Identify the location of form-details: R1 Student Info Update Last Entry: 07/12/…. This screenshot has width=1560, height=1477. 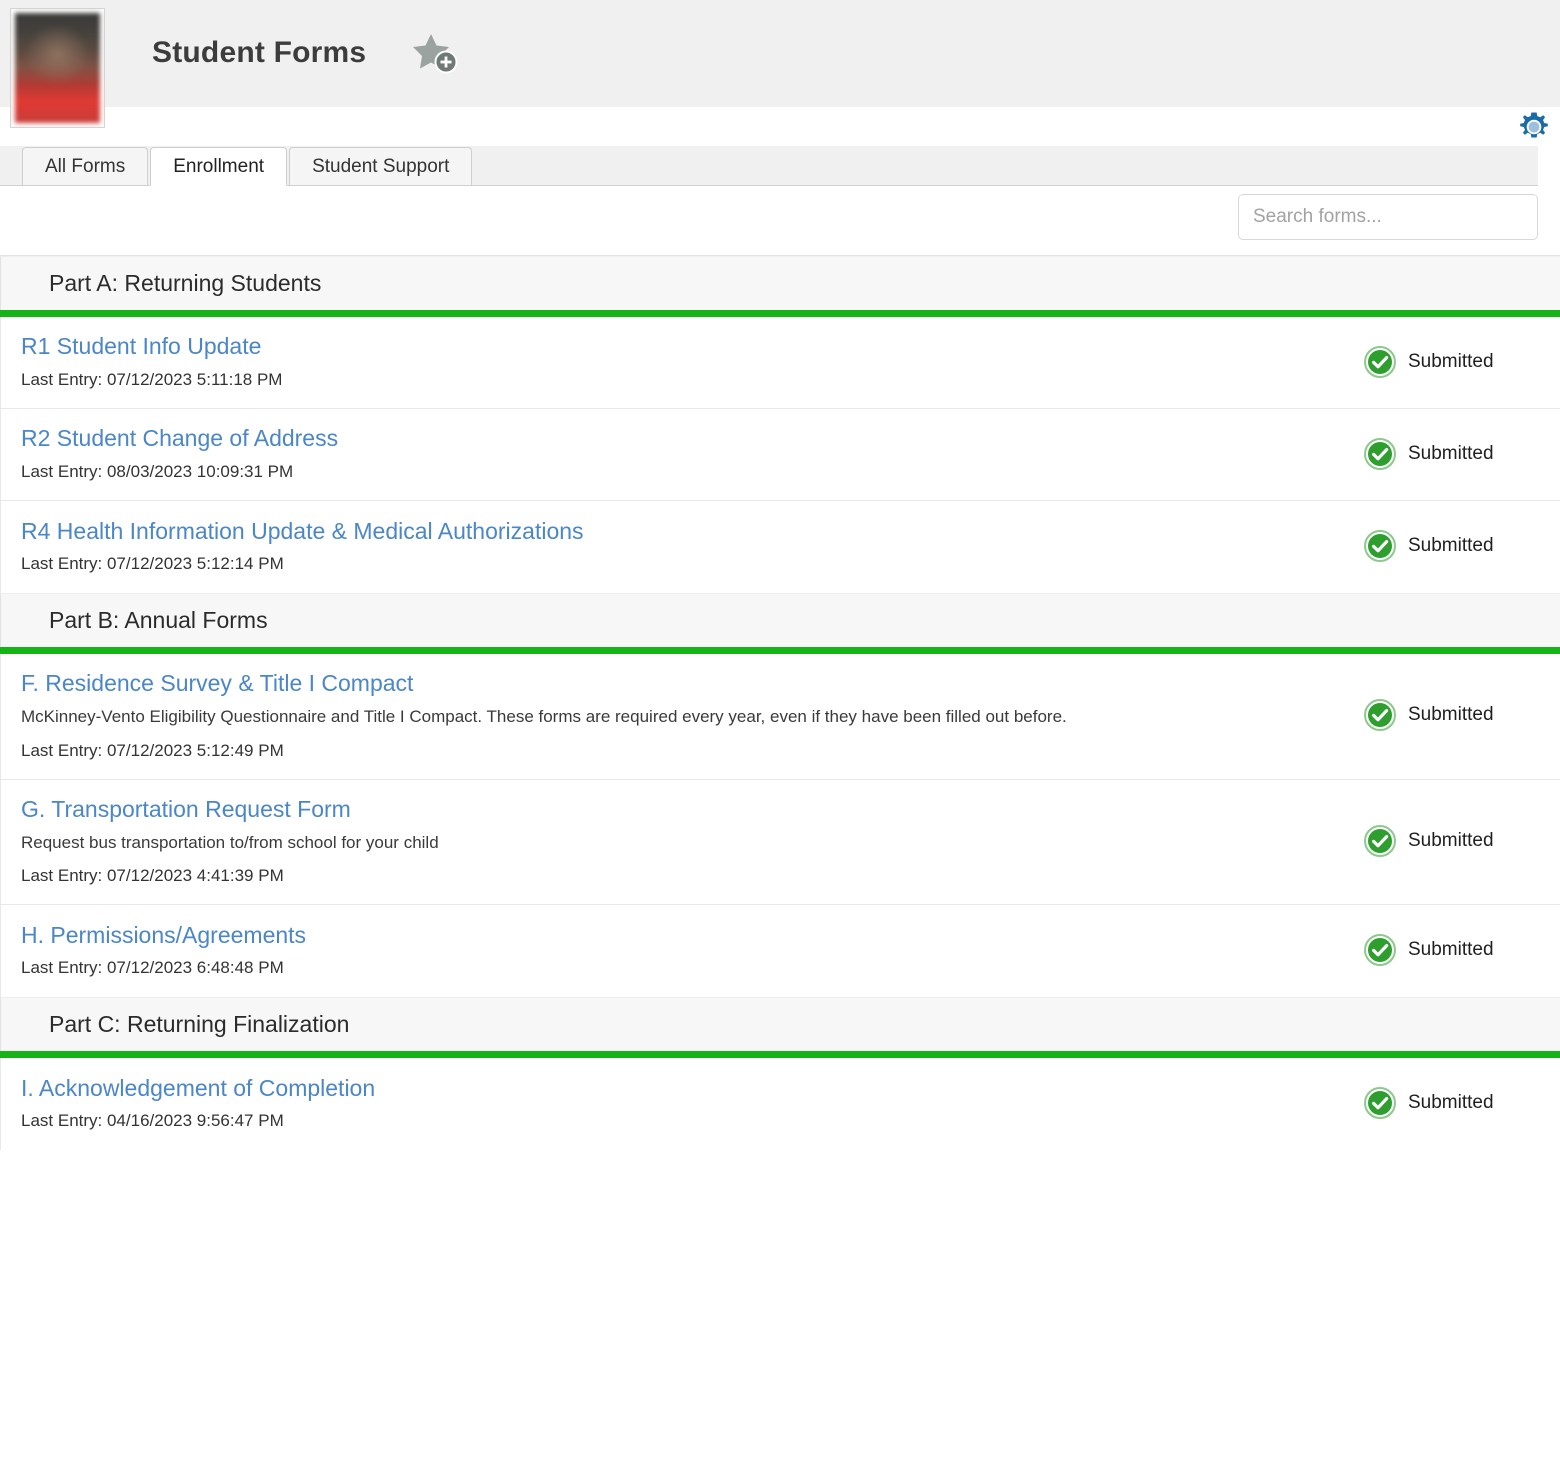
(685, 361).